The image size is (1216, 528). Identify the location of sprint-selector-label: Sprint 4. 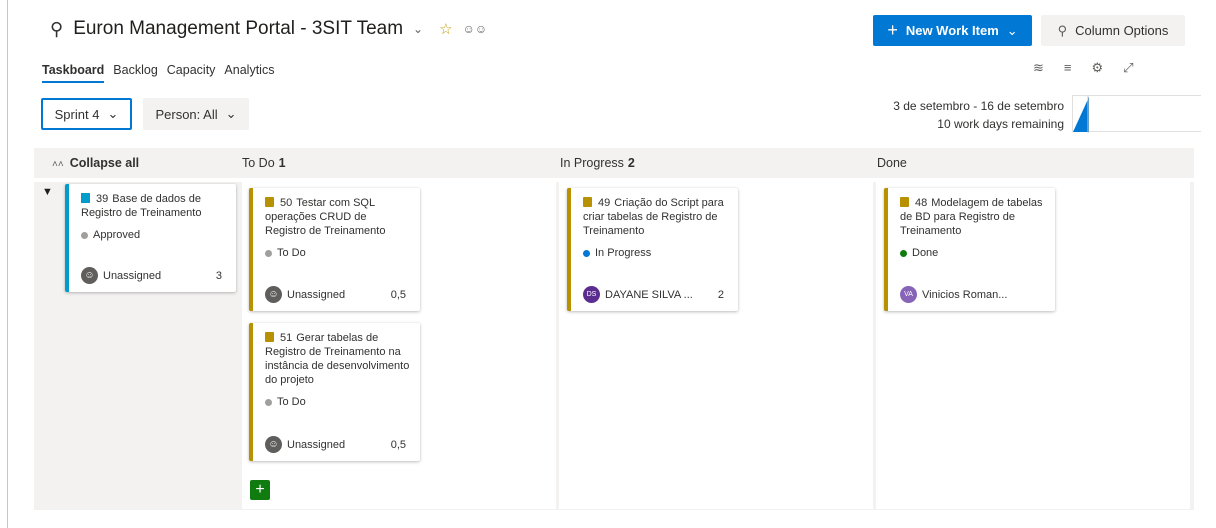
(77, 114).